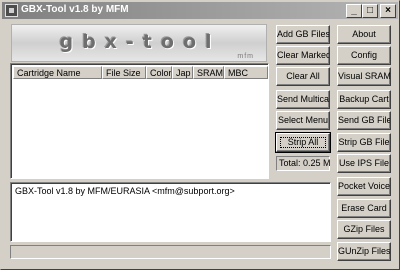  Describe the element at coordinates (364, 76) in the screenshot. I see `visual-sram-button: Visual SRAM` at that location.